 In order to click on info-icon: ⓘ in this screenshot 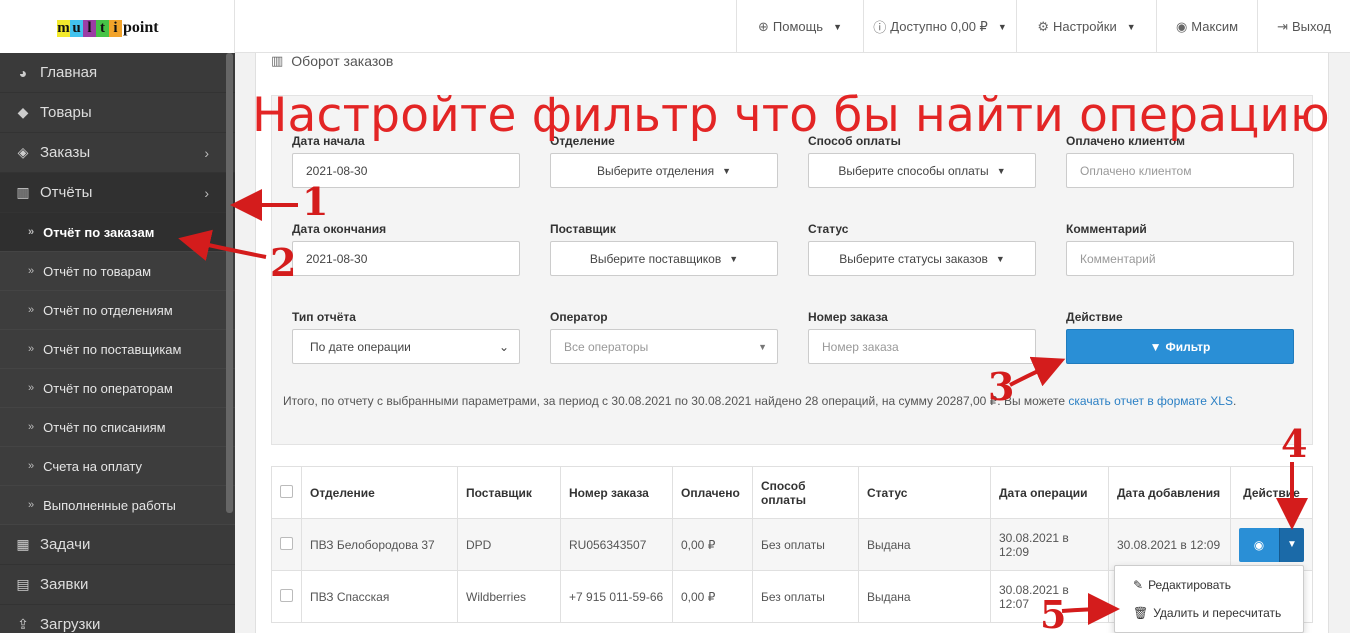, I will do `click(880, 27)`.